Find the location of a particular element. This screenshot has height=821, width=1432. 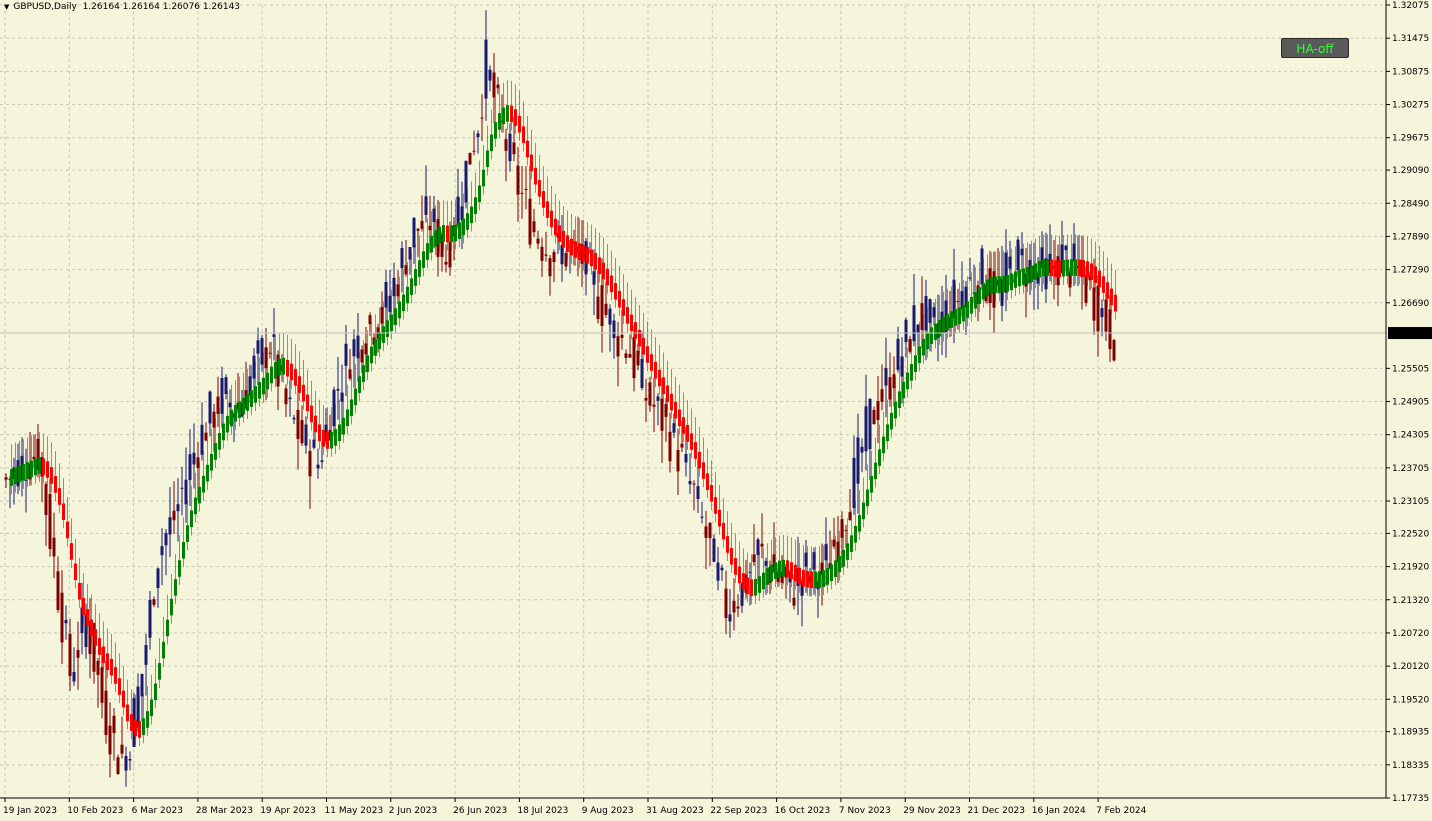

time-tick-label: 9 Aug 2023 is located at coordinates (608, 811).